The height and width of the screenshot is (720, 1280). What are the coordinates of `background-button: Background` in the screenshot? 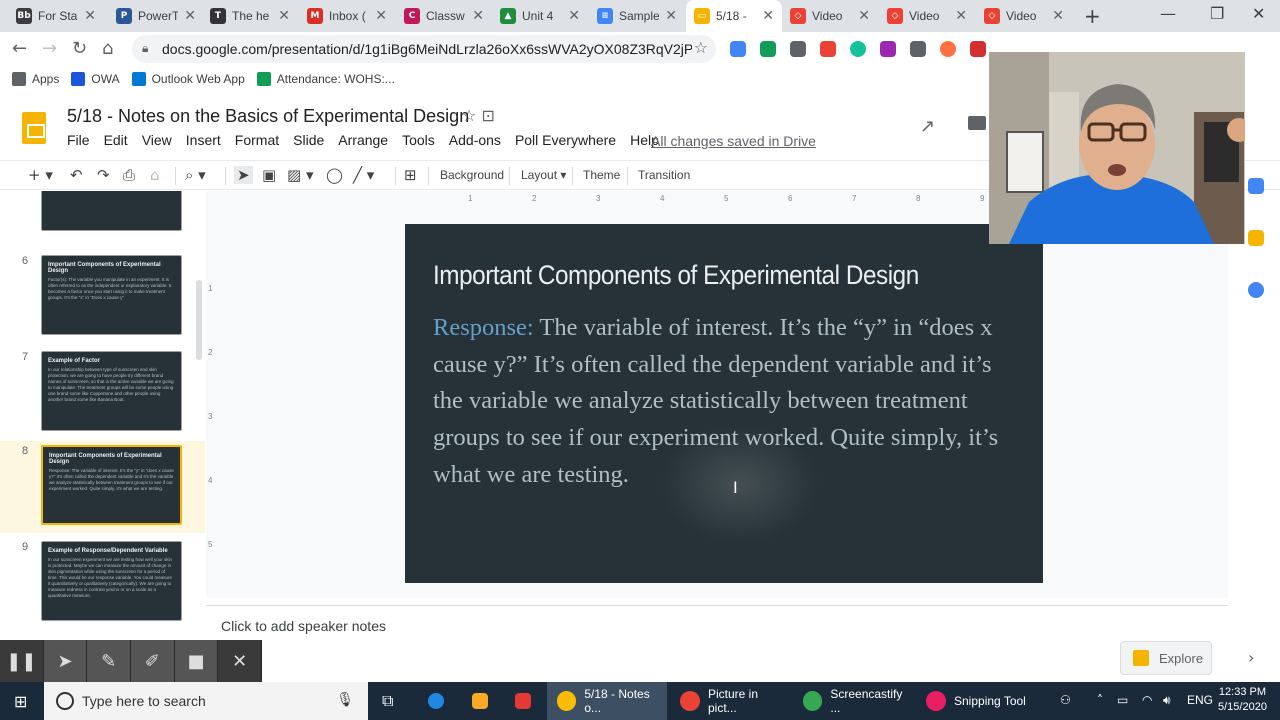 It's located at (472, 175).